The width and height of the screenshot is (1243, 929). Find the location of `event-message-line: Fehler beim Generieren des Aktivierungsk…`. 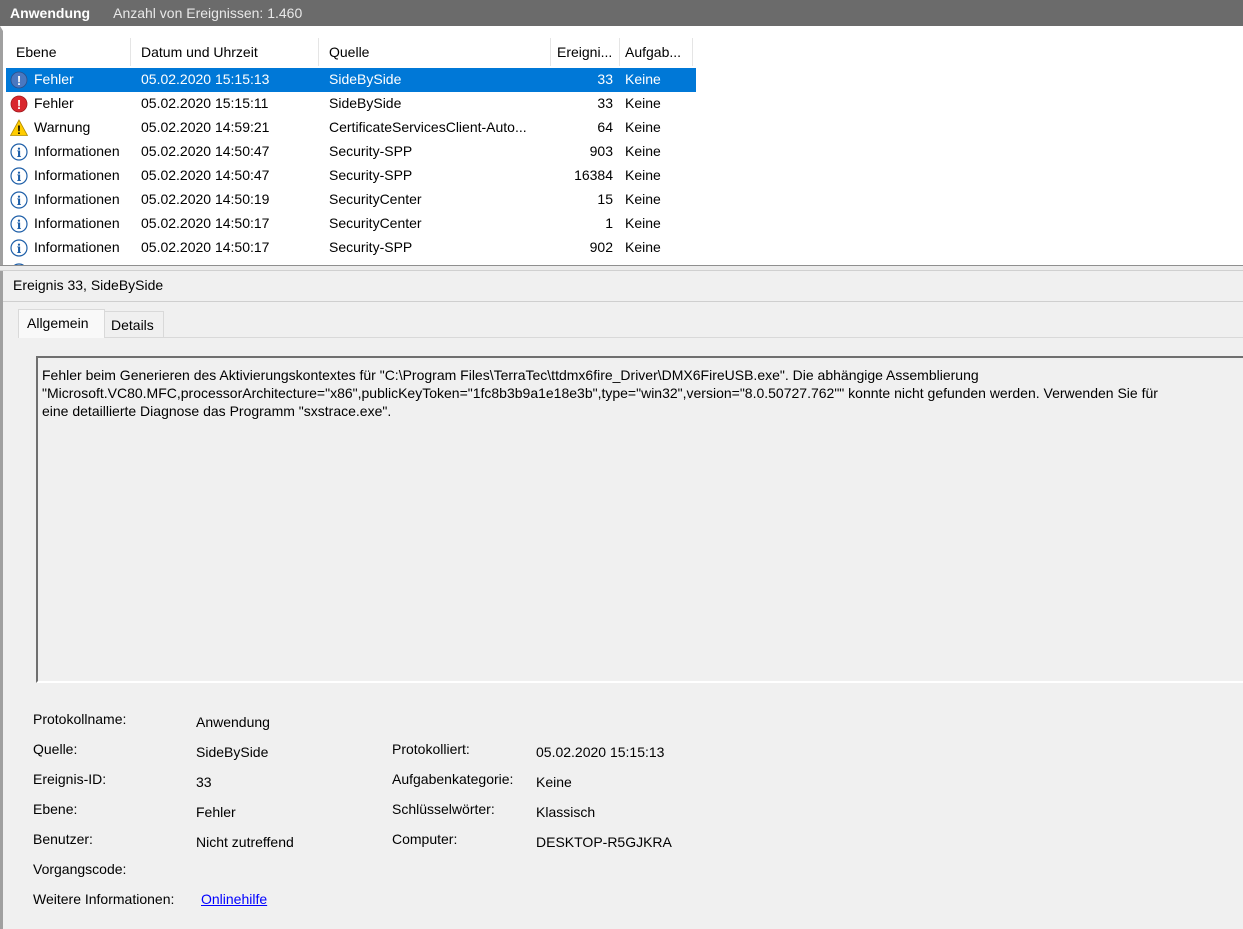

event-message-line: Fehler beim Generieren des Aktivierungsk… is located at coordinates (510, 375).